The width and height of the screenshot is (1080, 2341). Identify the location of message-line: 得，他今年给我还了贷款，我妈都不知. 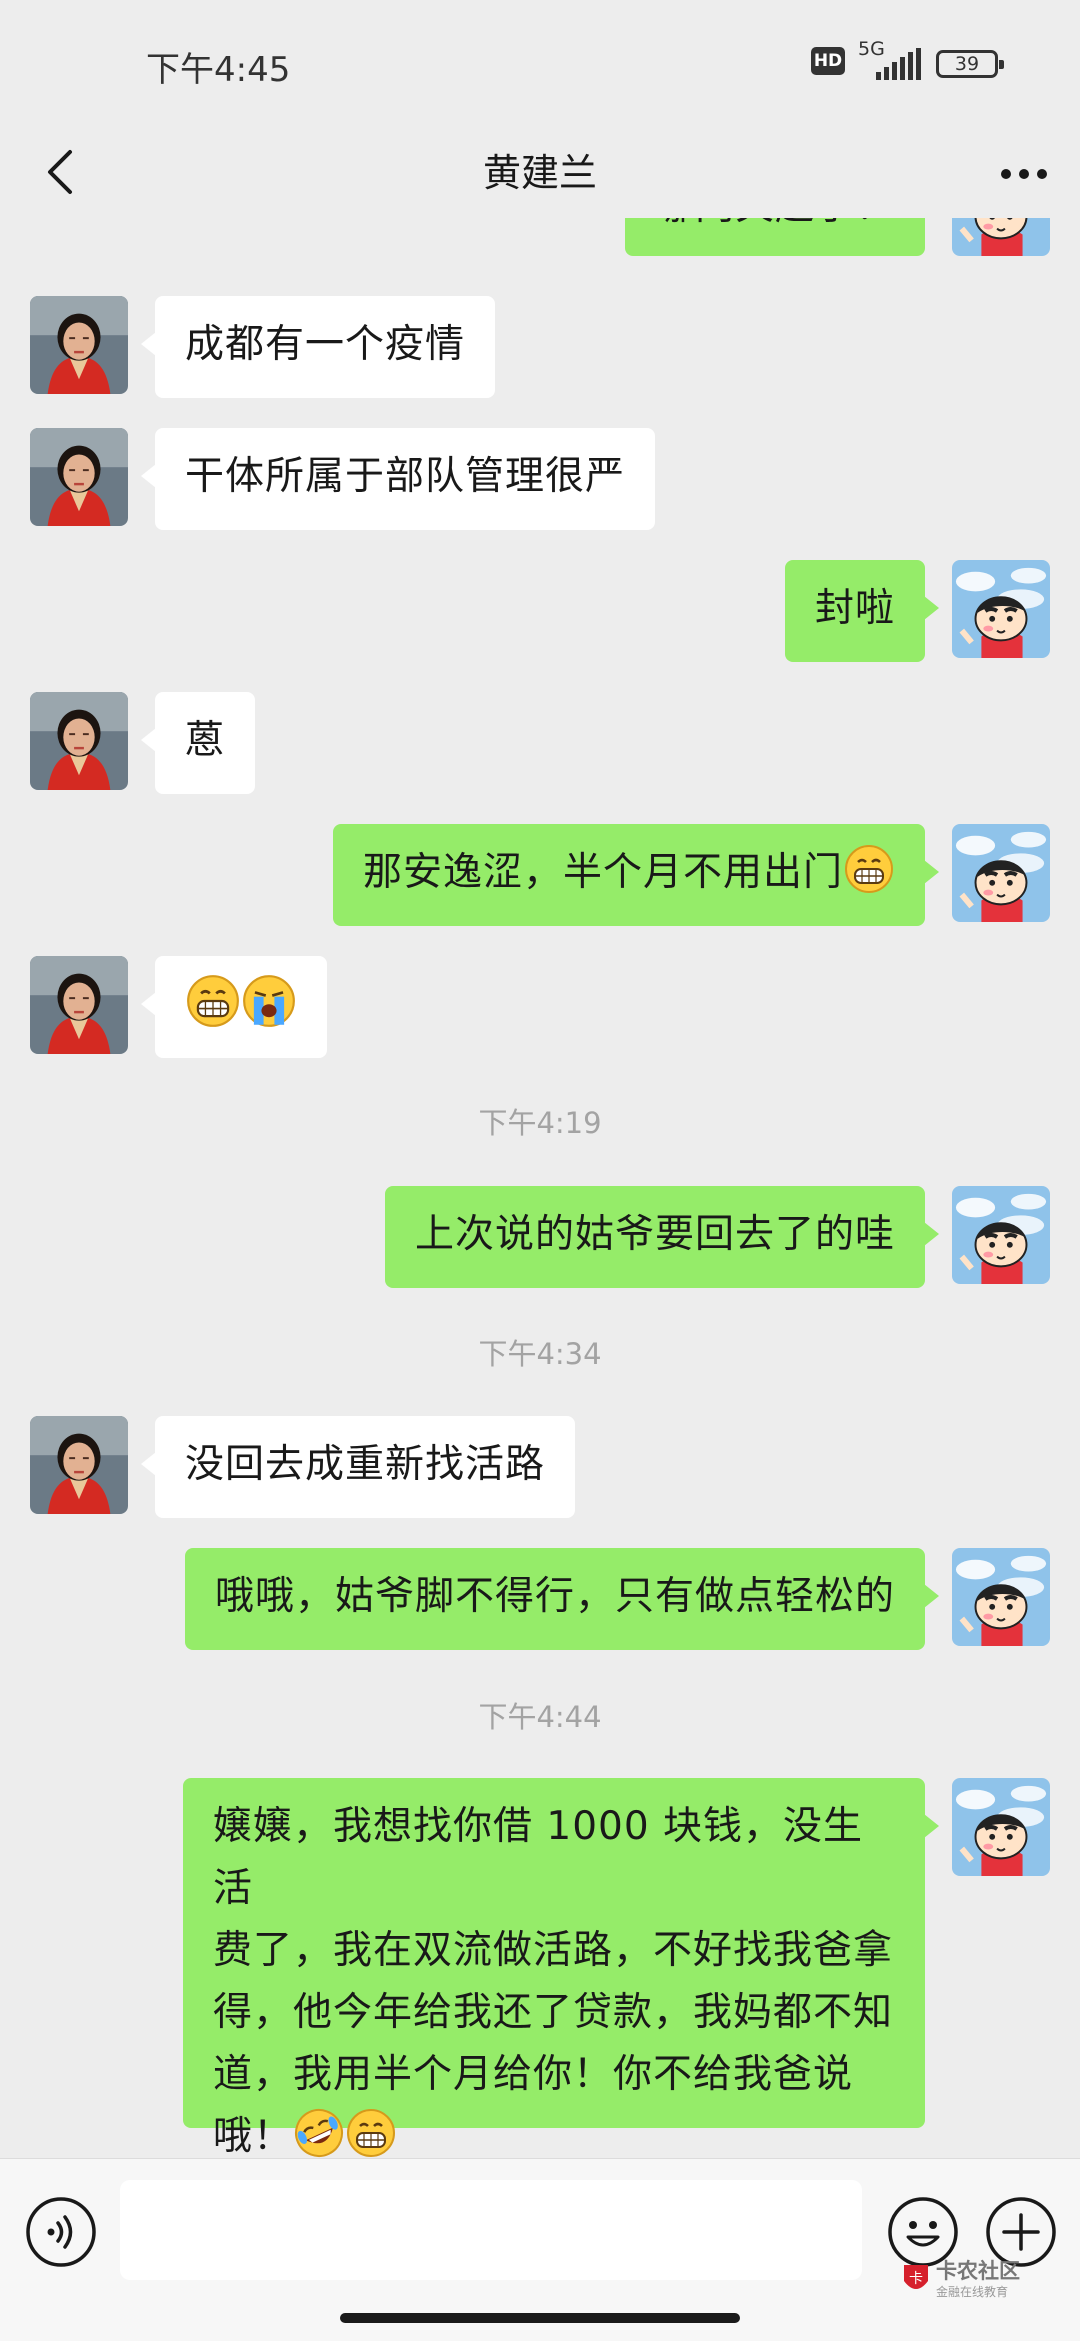
(553, 2012).